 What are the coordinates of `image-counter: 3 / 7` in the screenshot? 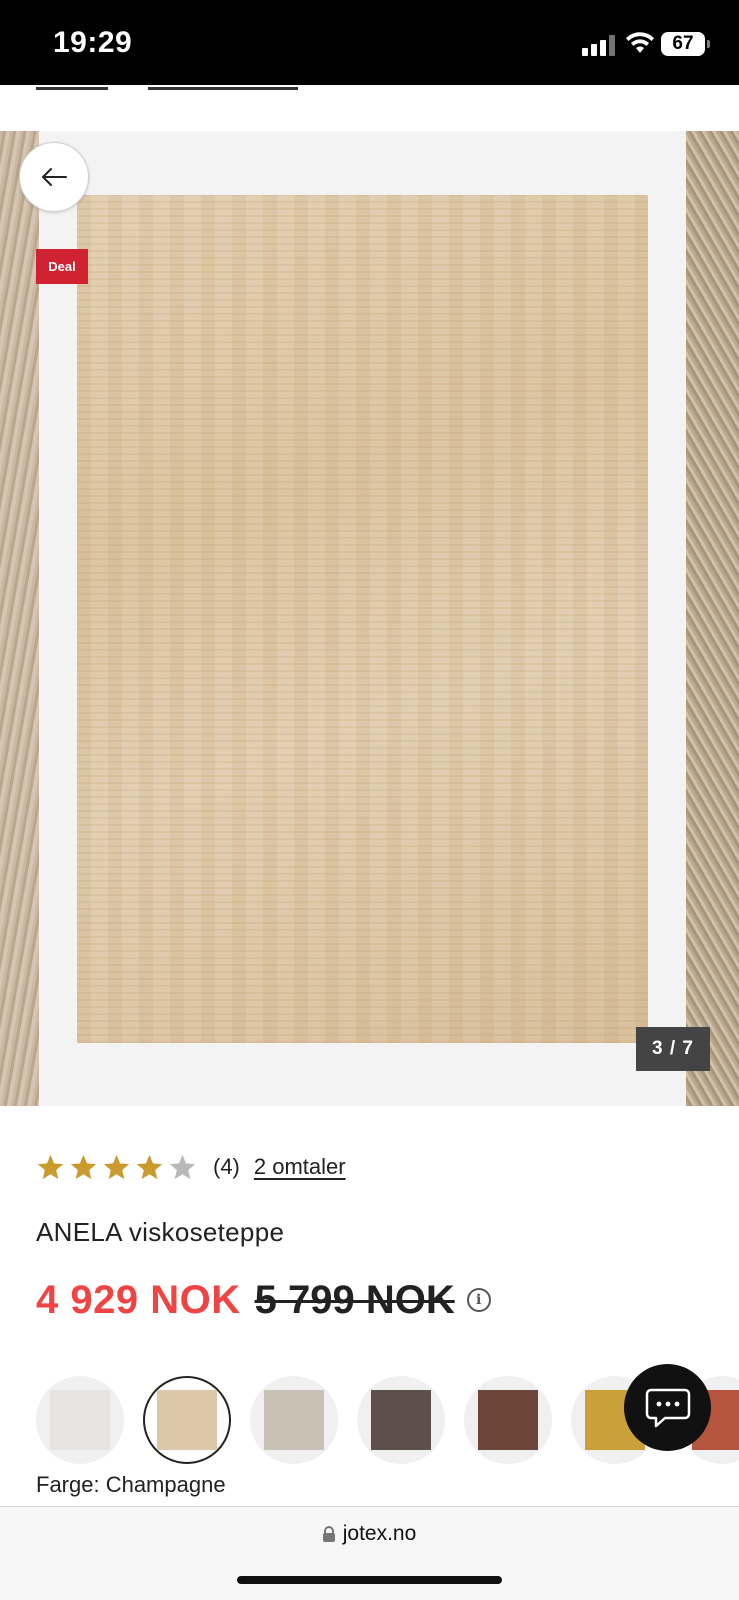 It's located at (673, 1049).